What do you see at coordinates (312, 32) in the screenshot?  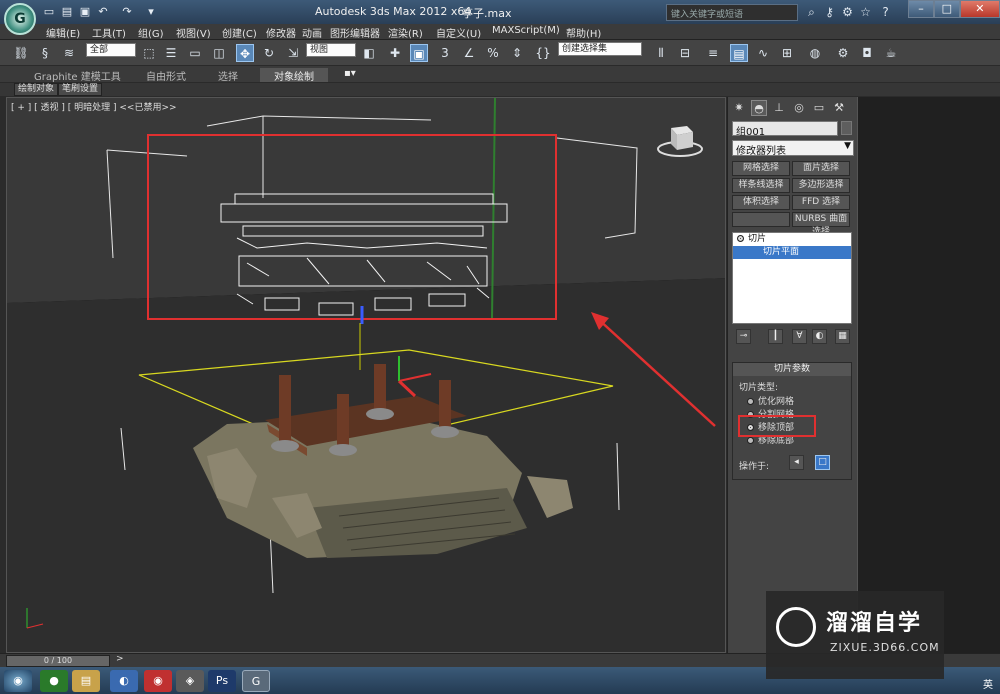 I see `menu-animation: 动画` at bounding box center [312, 32].